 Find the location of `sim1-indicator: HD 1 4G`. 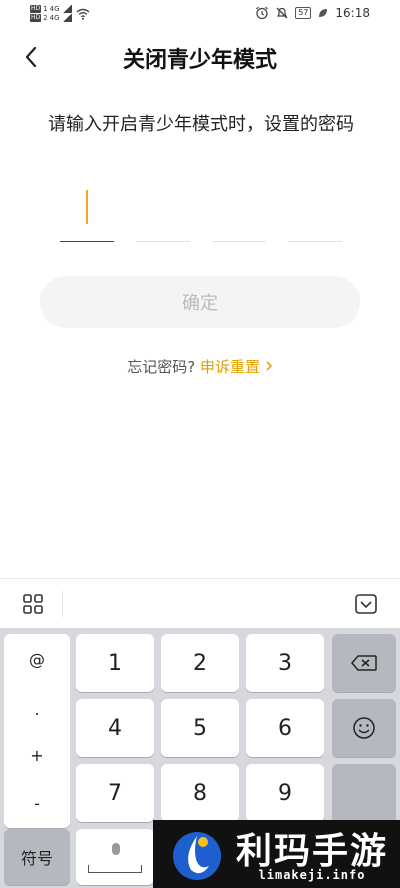

sim1-indicator: HD 1 4G is located at coordinates (51, 9).